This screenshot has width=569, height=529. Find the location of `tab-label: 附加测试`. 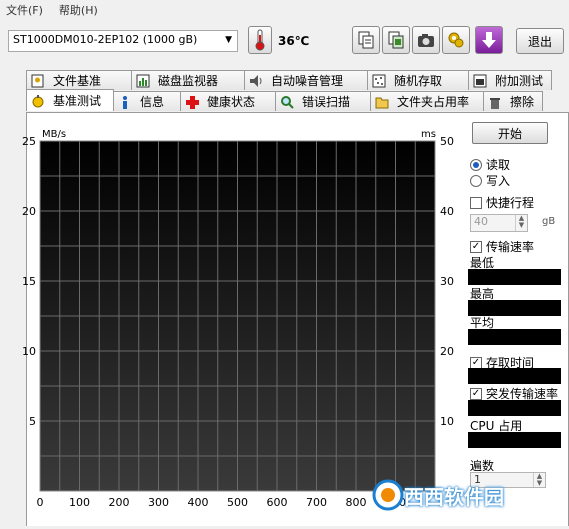

tab-label: 附加测试 is located at coordinates (518, 81).